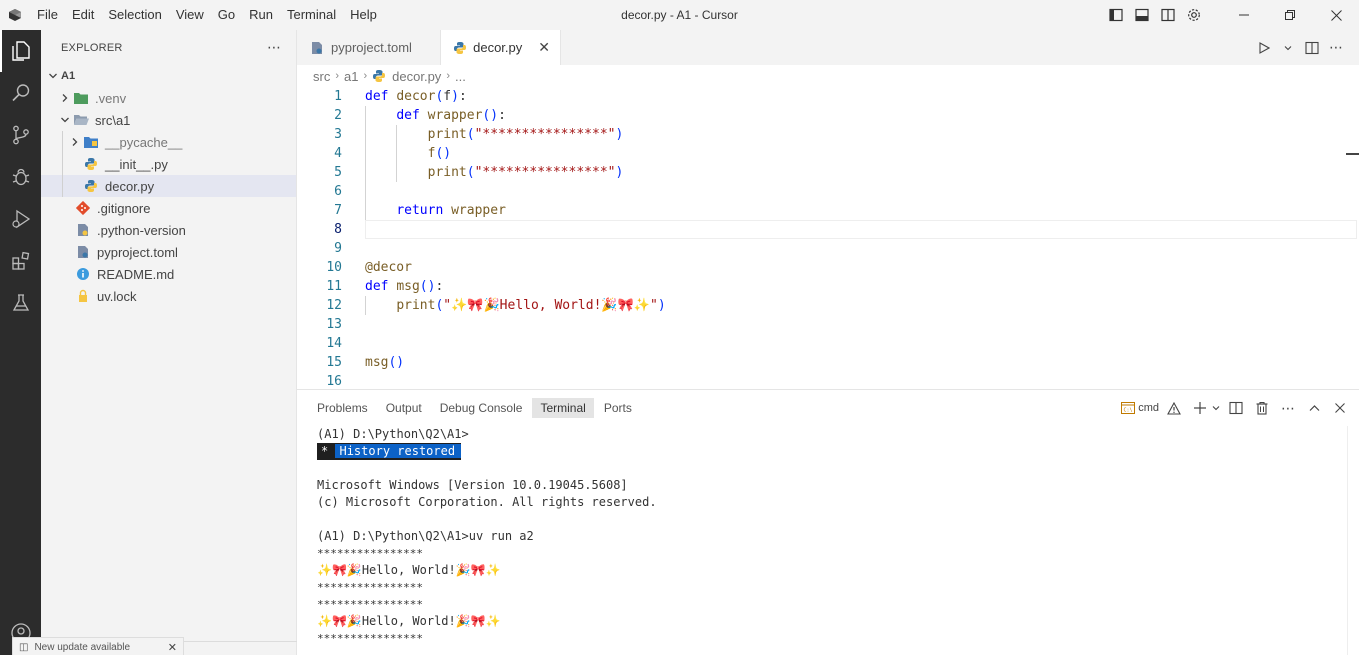 This screenshot has width=1359, height=655. Describe the element at coordinates (338, 229) in the screenshot. I see `line-number: 8` at that location.